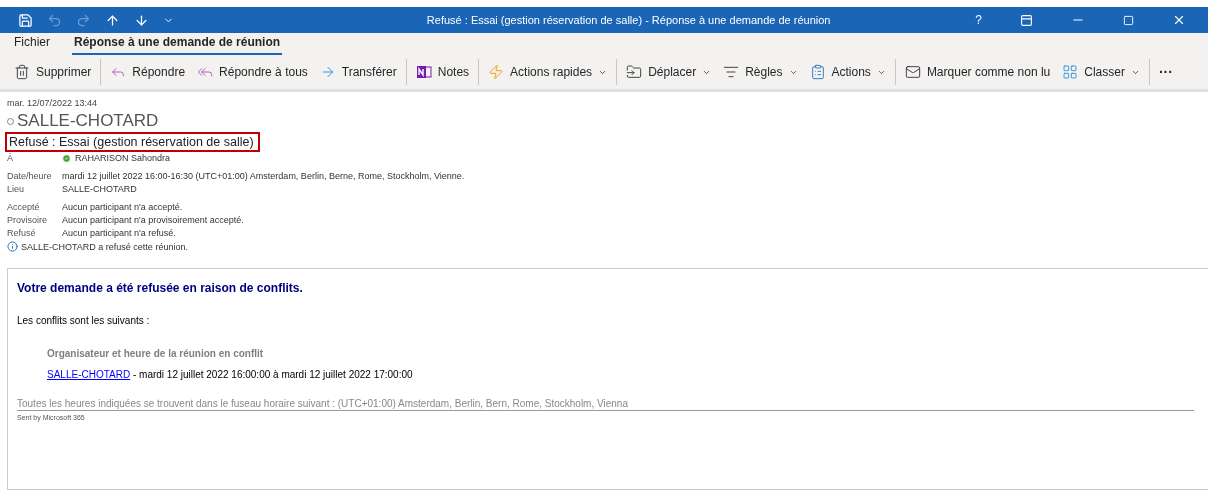 This screenshot has width=1208, height=490. Describe the element at coordinates (153, 220) in the screenshot. I see `field-value: Aucun participant n'a provisoirement accepté.` at that location.